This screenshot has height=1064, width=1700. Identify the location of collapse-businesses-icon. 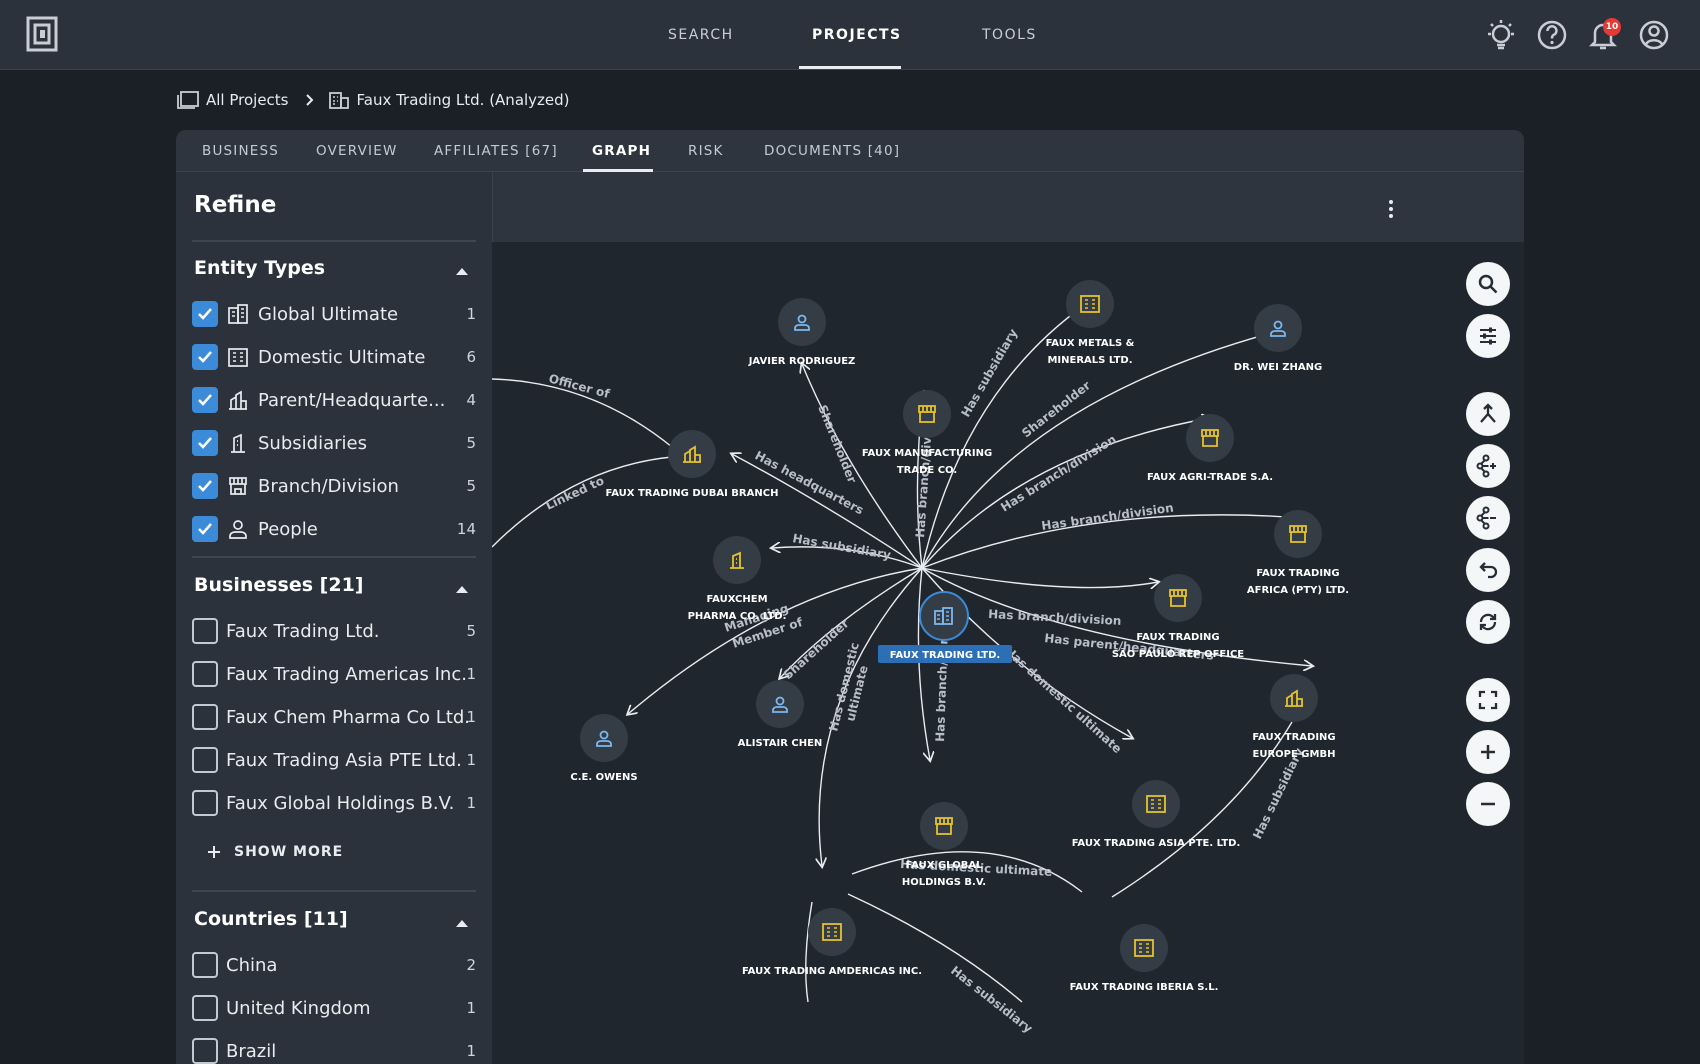
(462, 589).